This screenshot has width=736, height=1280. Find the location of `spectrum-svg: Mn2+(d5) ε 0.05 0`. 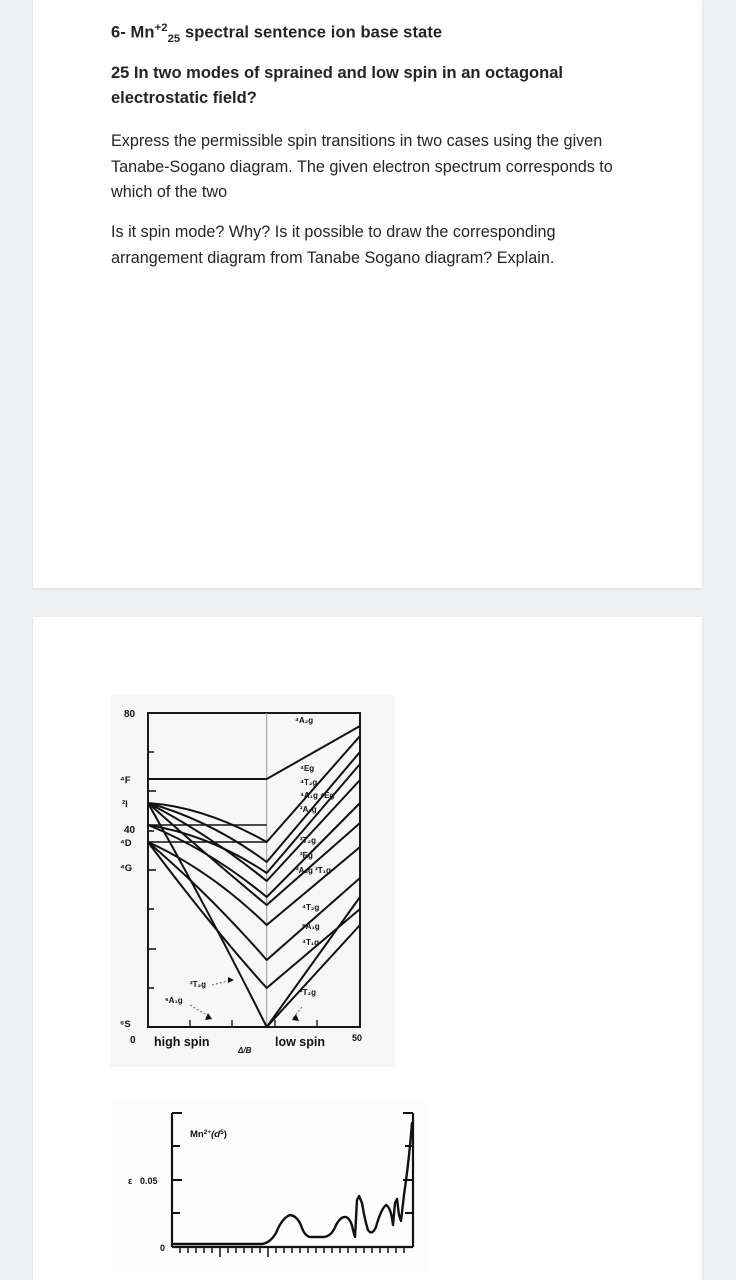

spectrum-svg: Mn2+(d5) ε 0.05 0 is located at coordinates (270, 1186).